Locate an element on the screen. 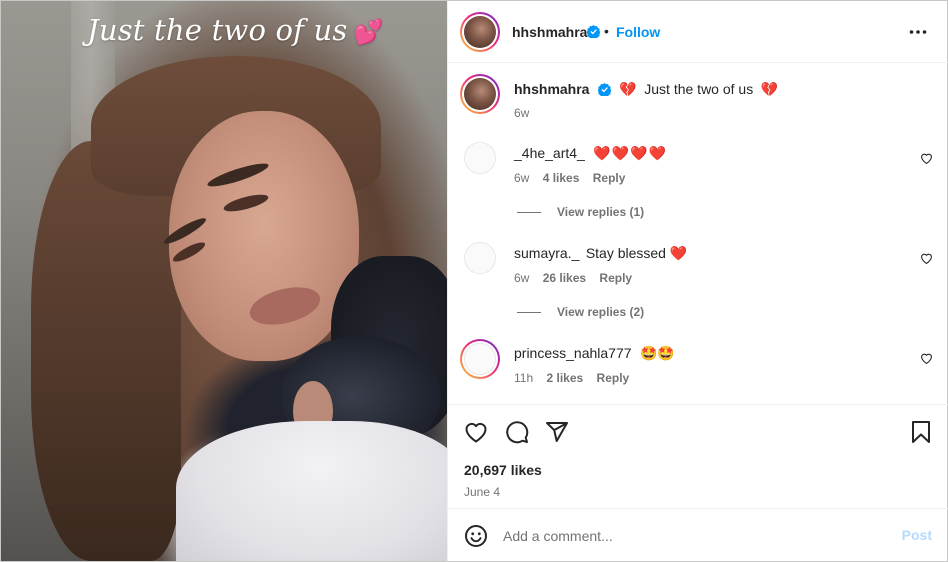 Image resolution: width=948 pixels, height=562 pixels. comment-row: _4he_art4_ ❤️❤️❤️❤️ is located at coordinates (590, 154).